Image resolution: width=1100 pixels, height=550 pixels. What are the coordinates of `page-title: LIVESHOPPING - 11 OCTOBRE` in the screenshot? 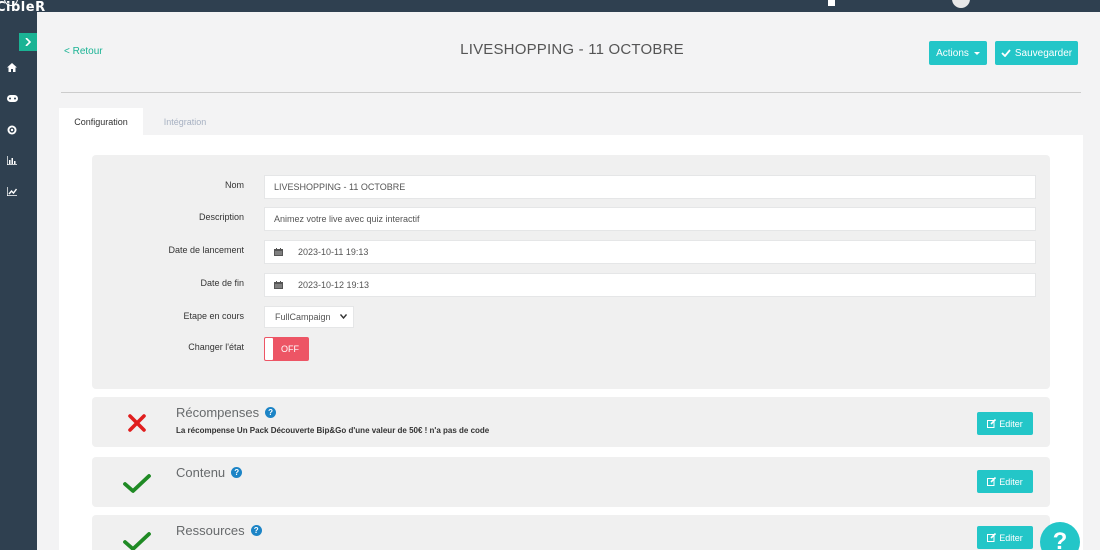 It's located at (572, 49).